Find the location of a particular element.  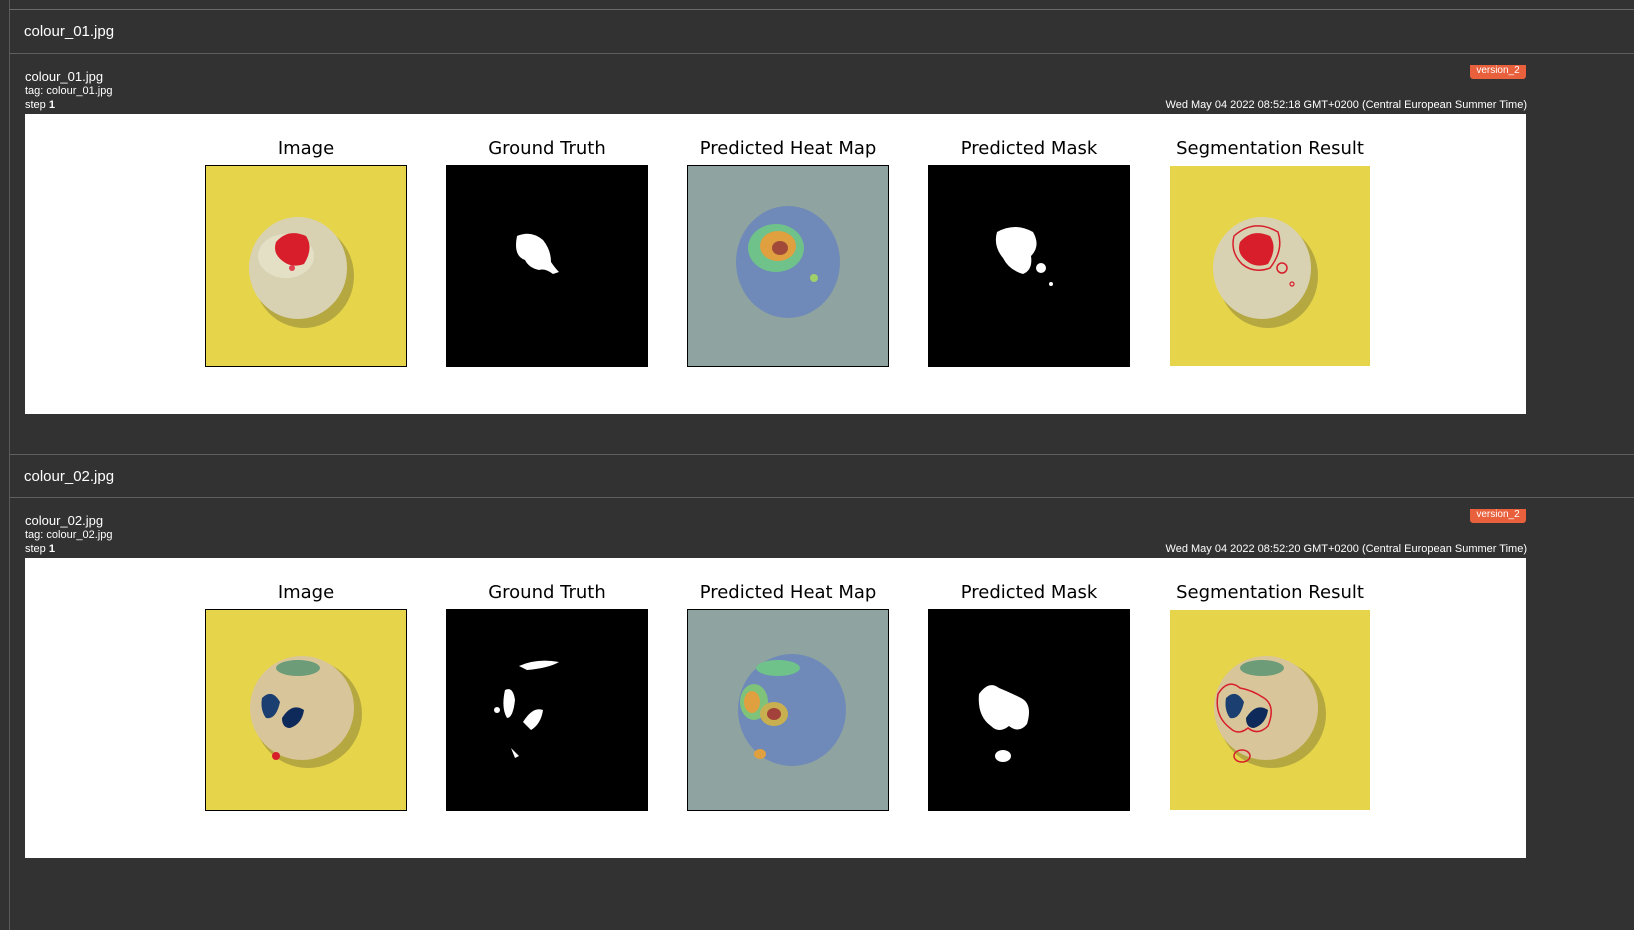

card-title: colour_02.jpg is located at coordinates (64, 520).